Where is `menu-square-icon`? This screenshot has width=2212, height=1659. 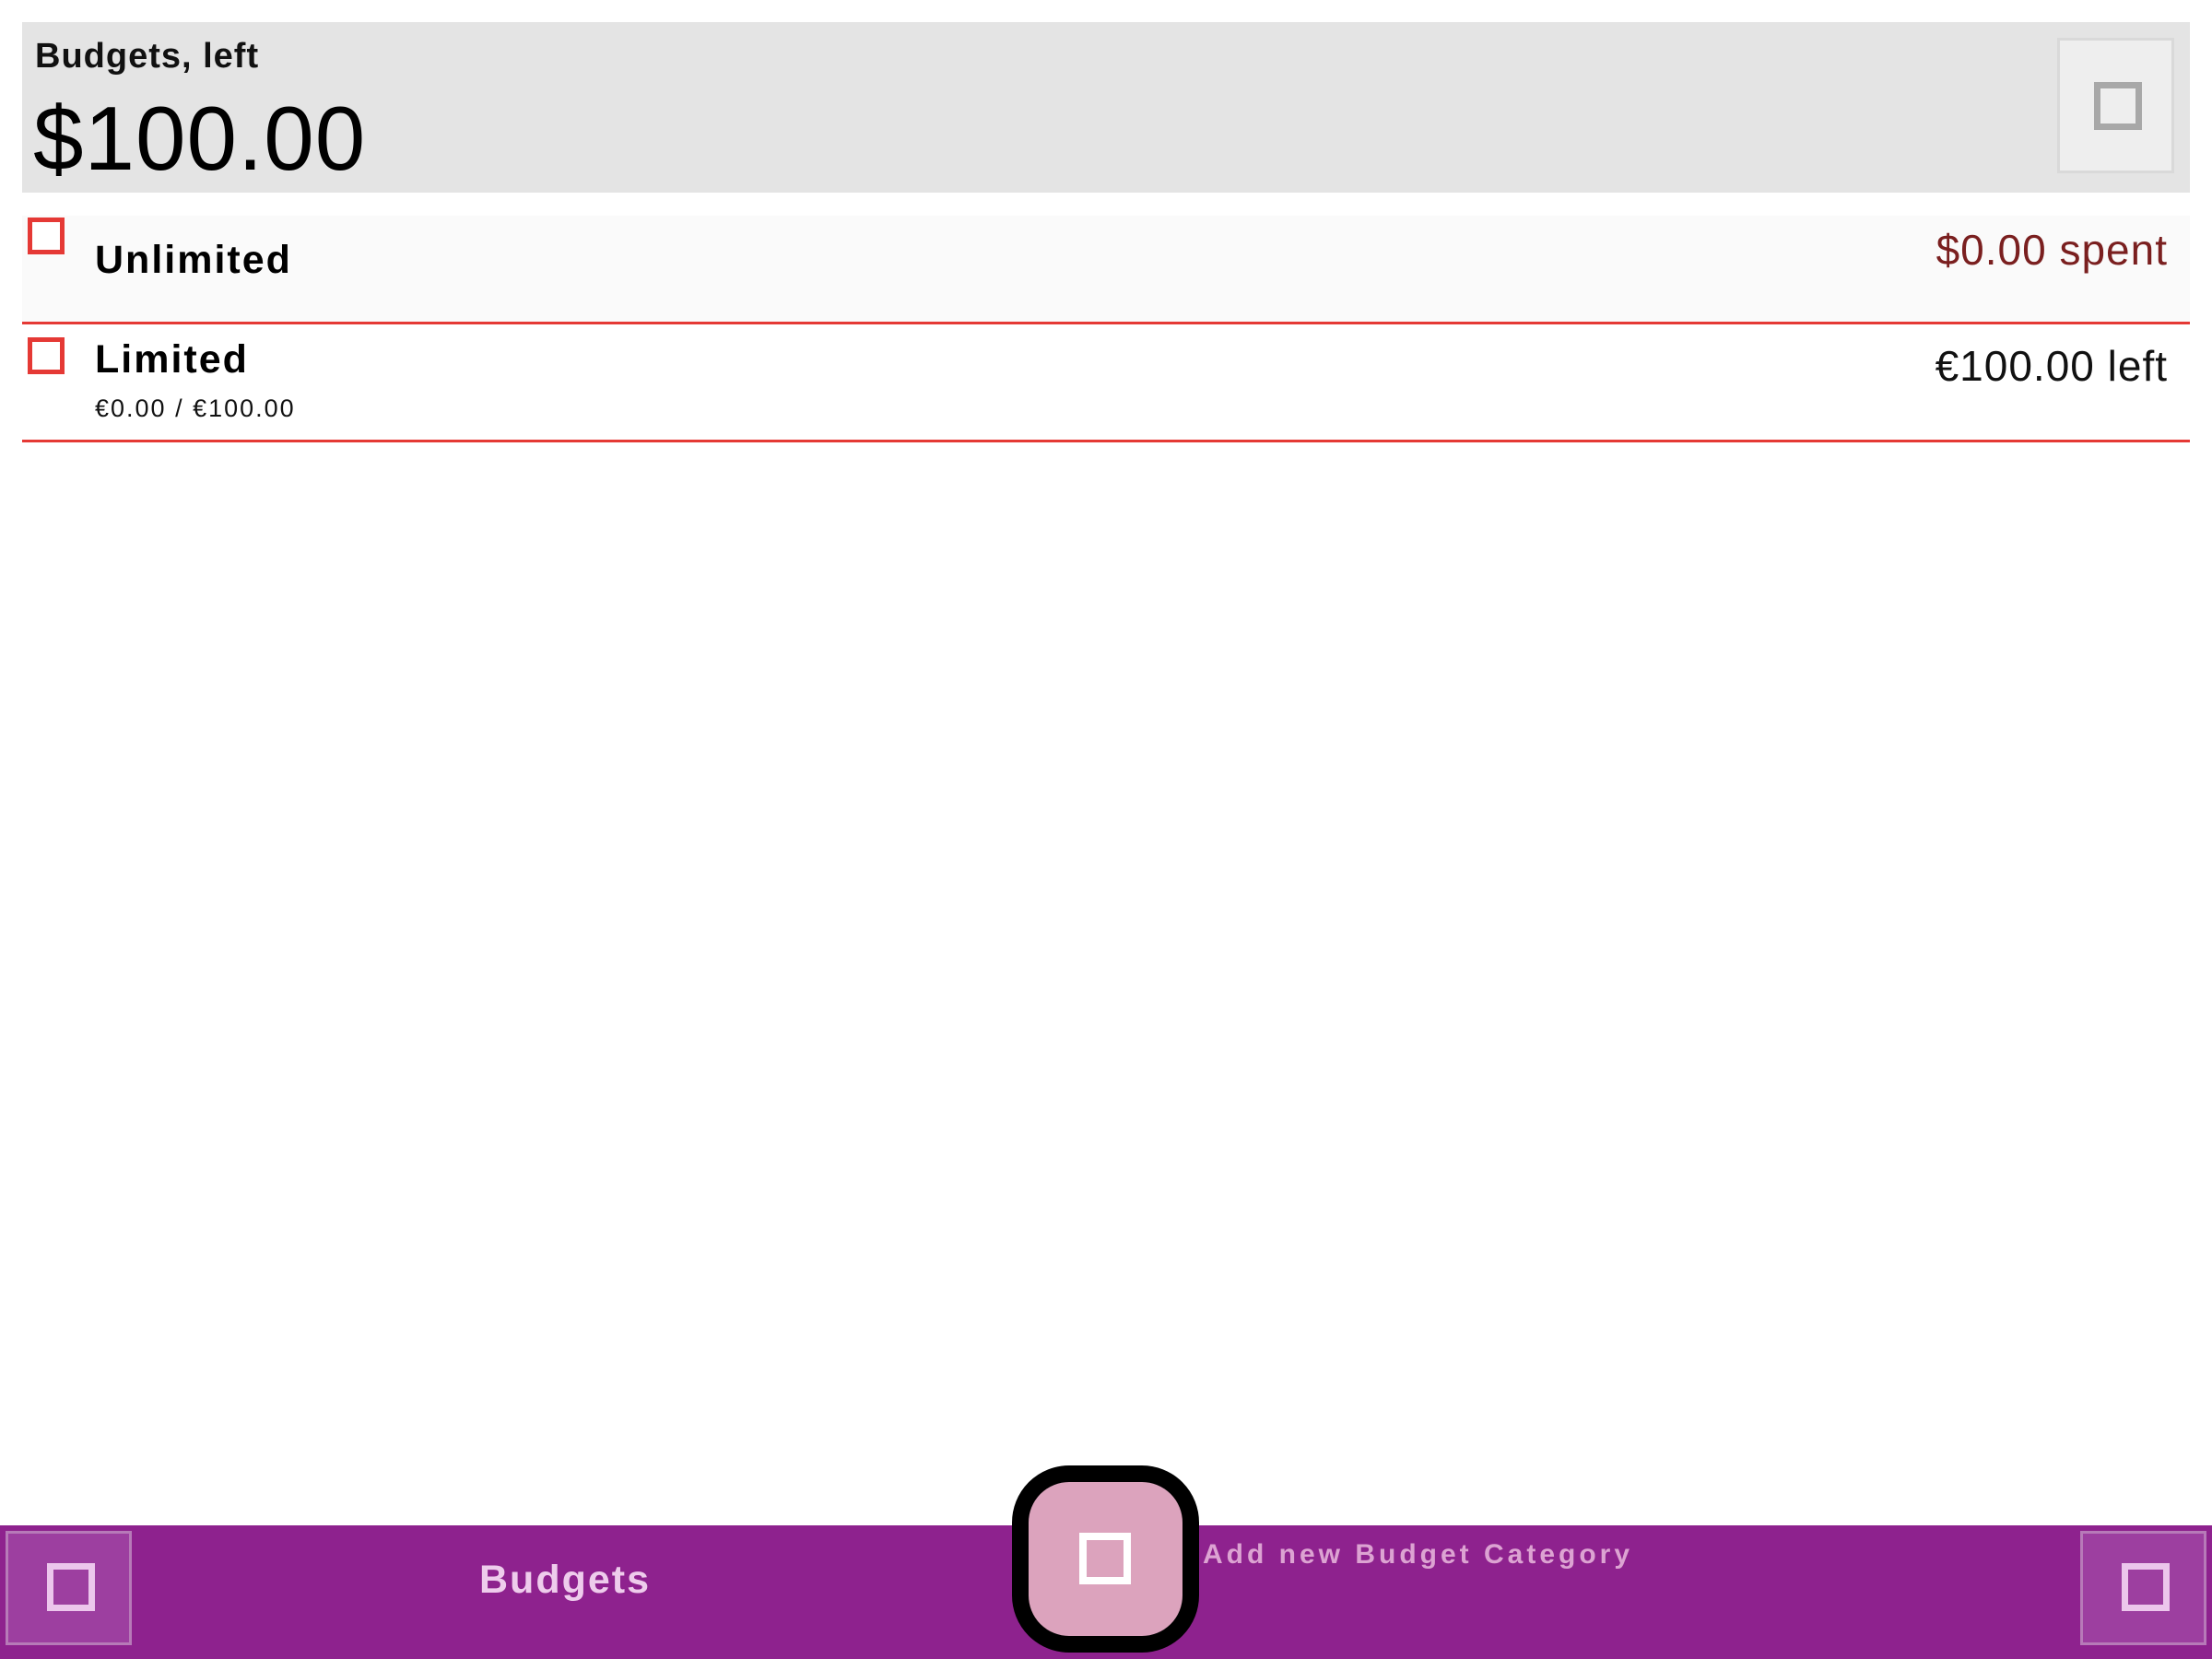 menu-square-icon is located at coordinates (71, 1587).